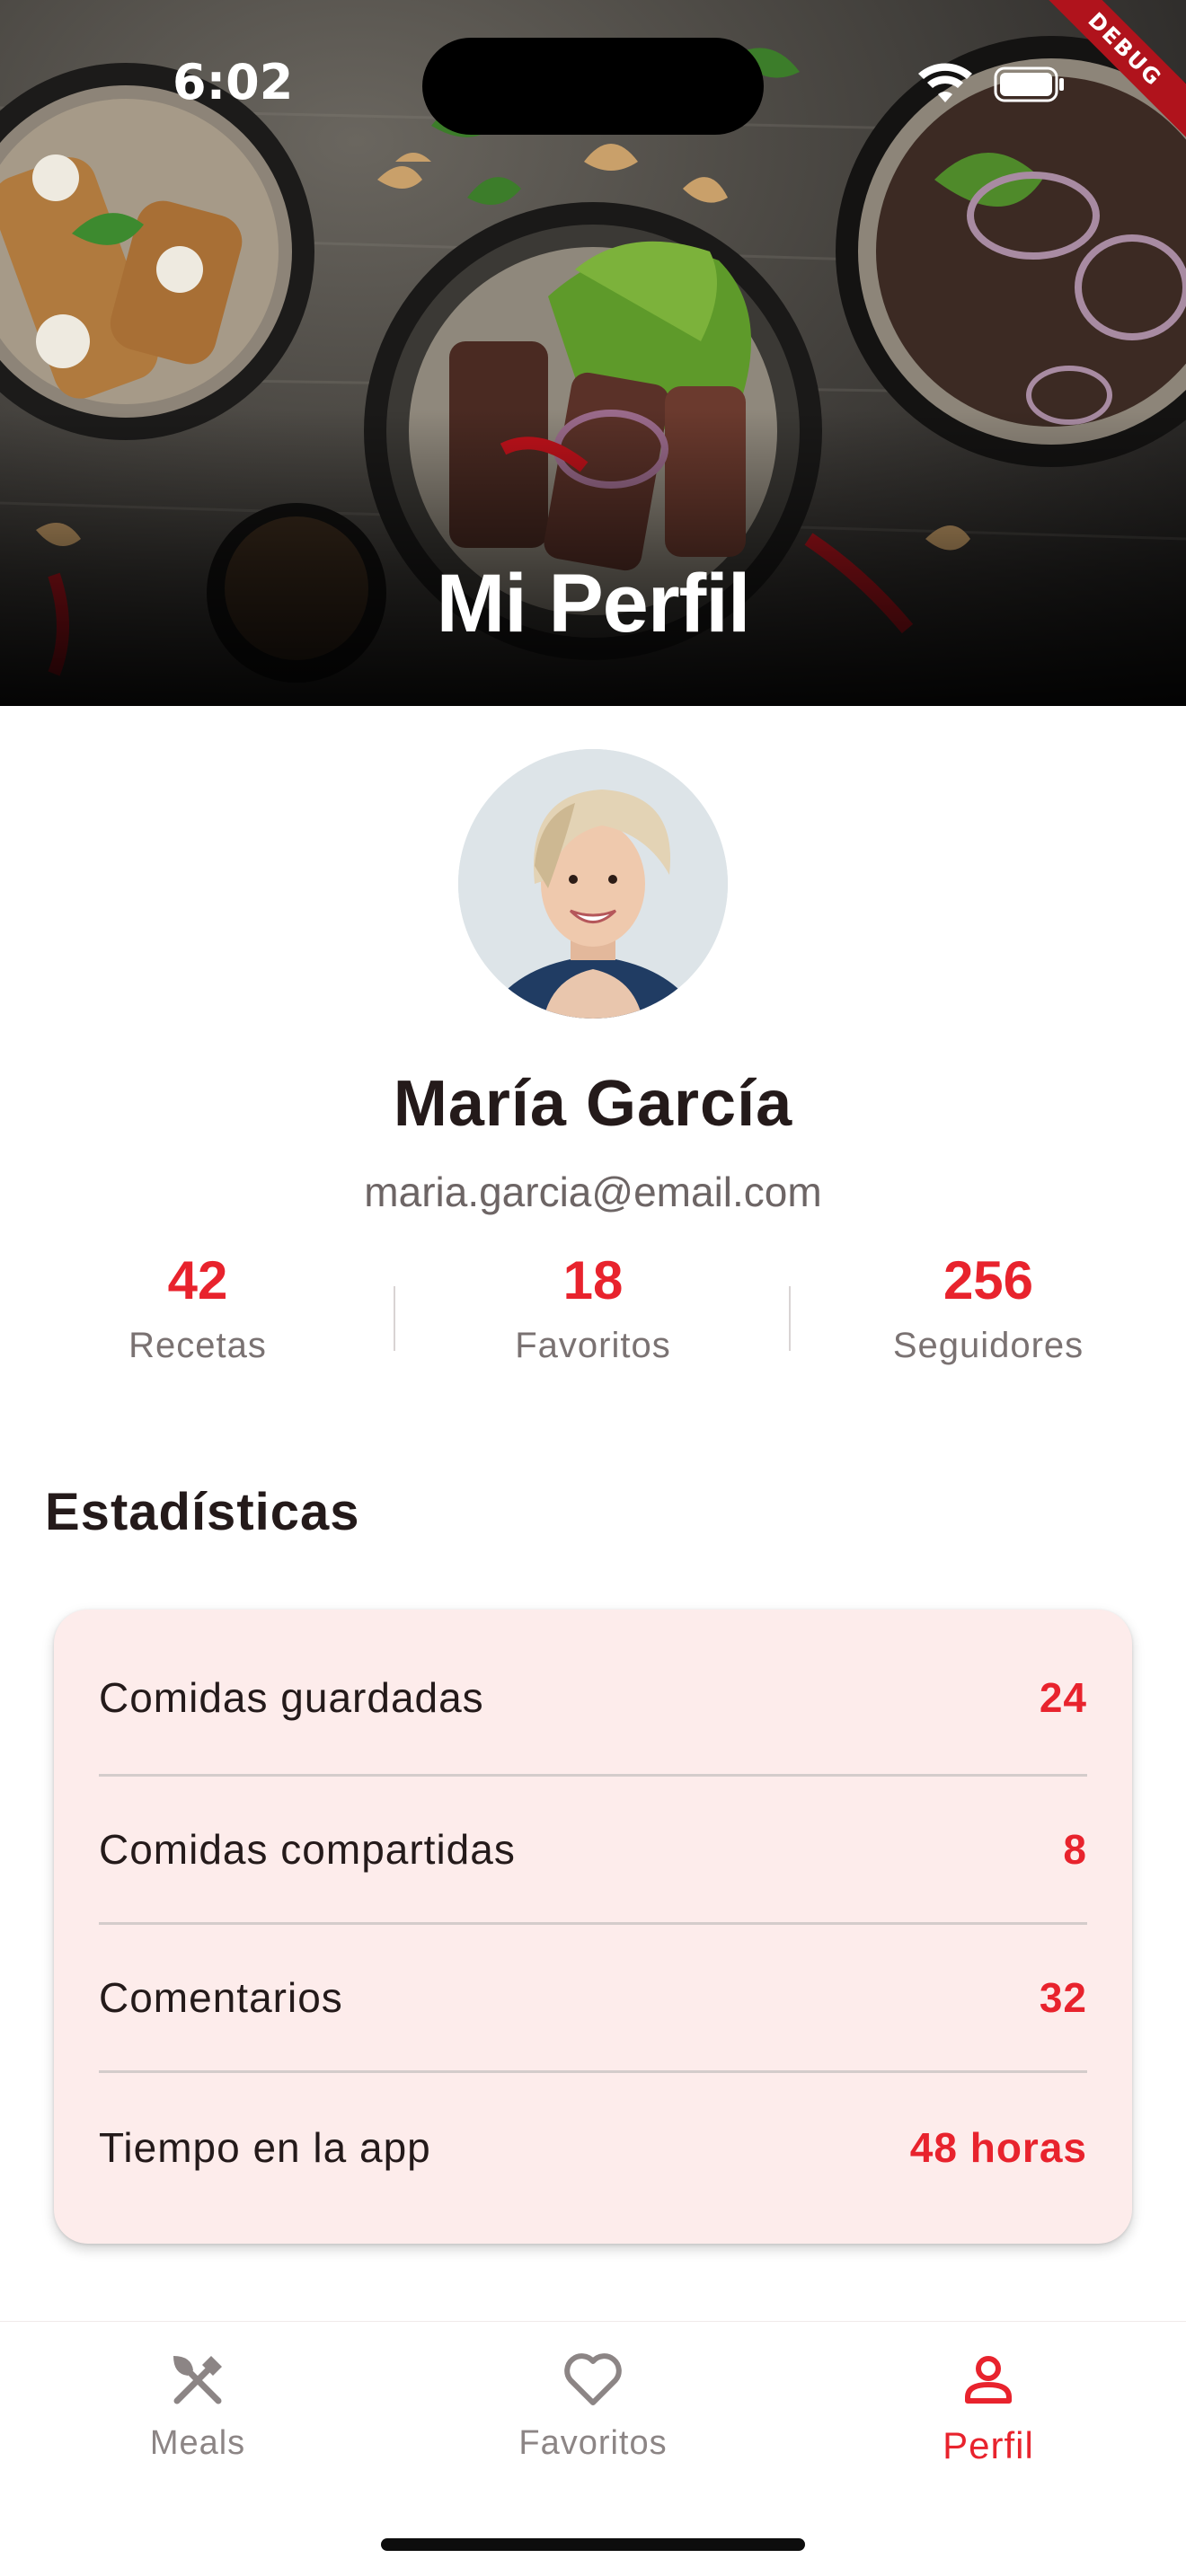 Image resolution: width=1186 pixels, height=2576 pixels. I want to click on stat-seguidores: 256 Seguidores, so click(988, 1307).